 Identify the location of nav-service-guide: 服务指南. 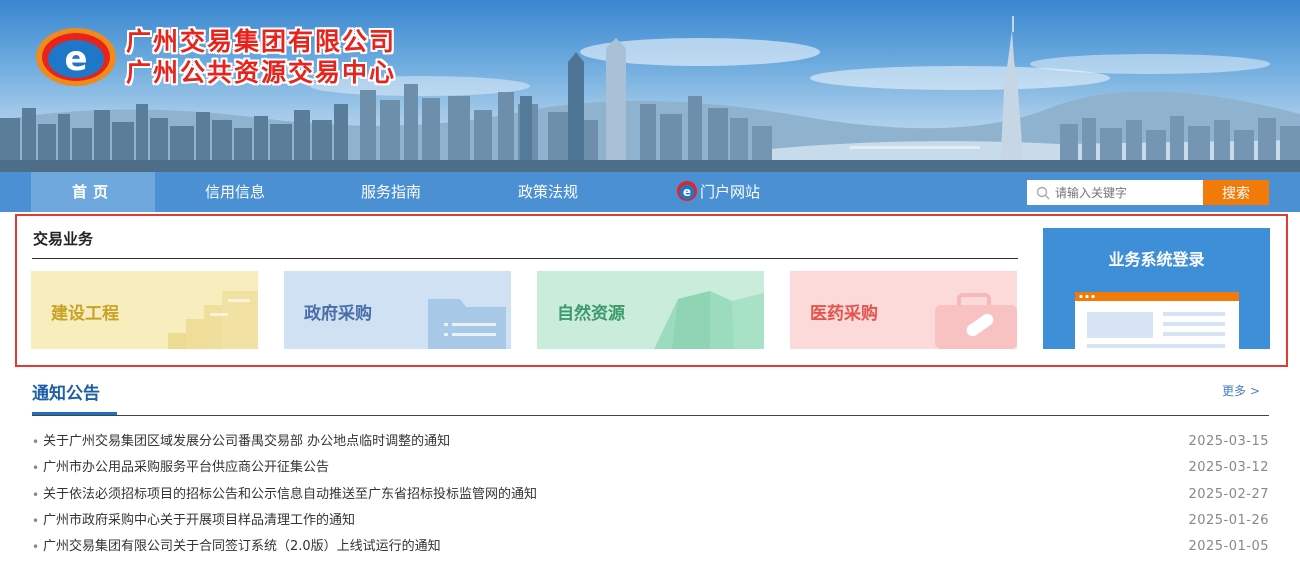
(391, 192).